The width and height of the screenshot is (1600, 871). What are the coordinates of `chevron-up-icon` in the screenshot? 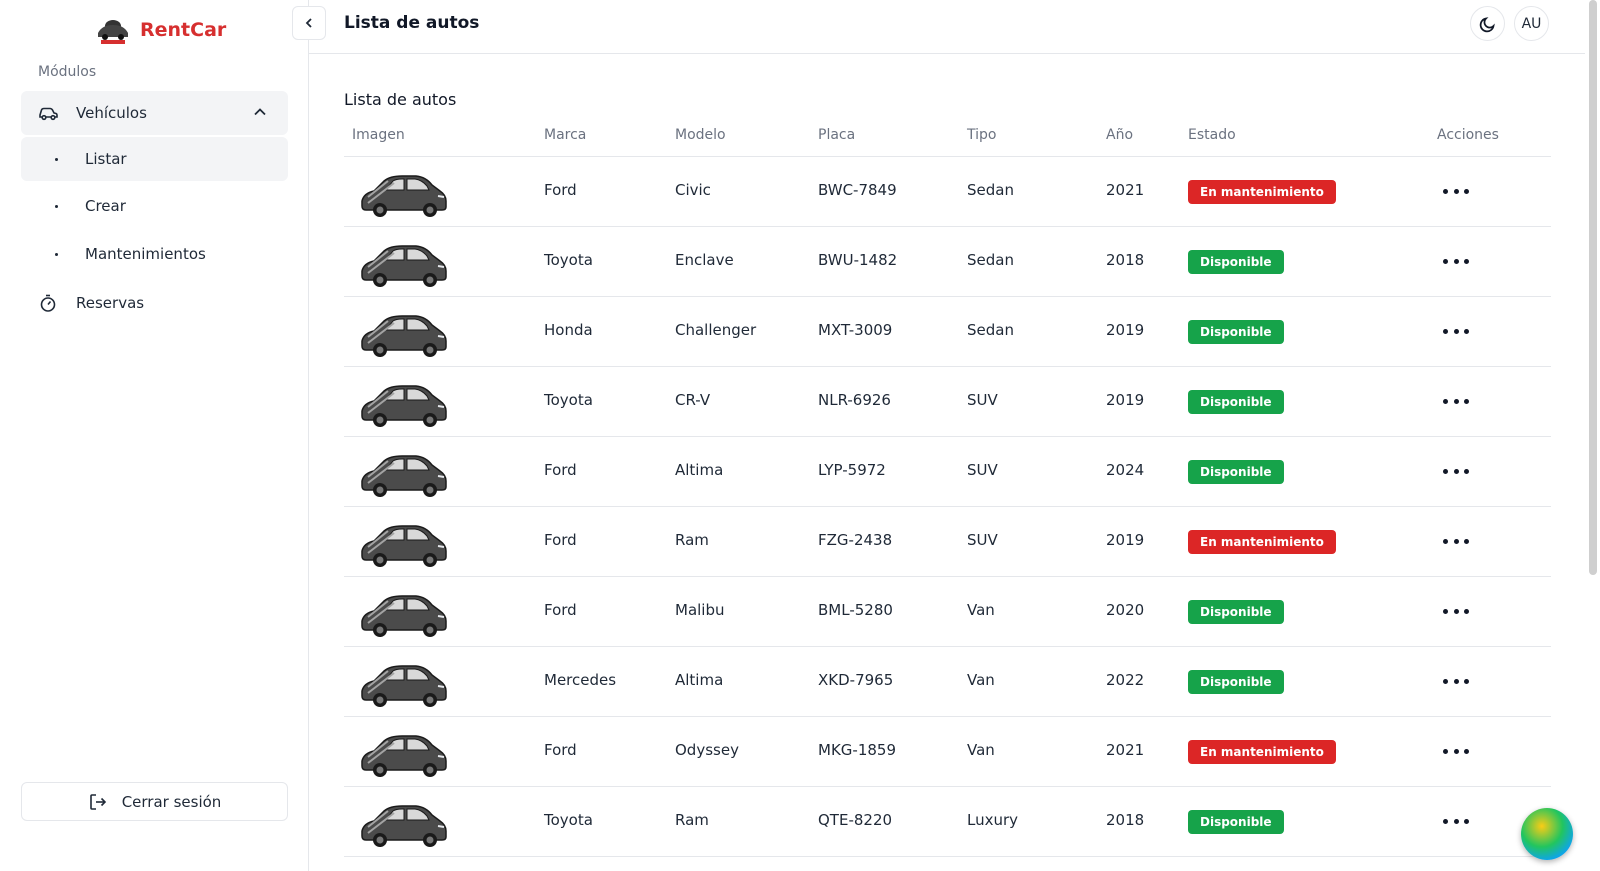 It's located at (260, 112).